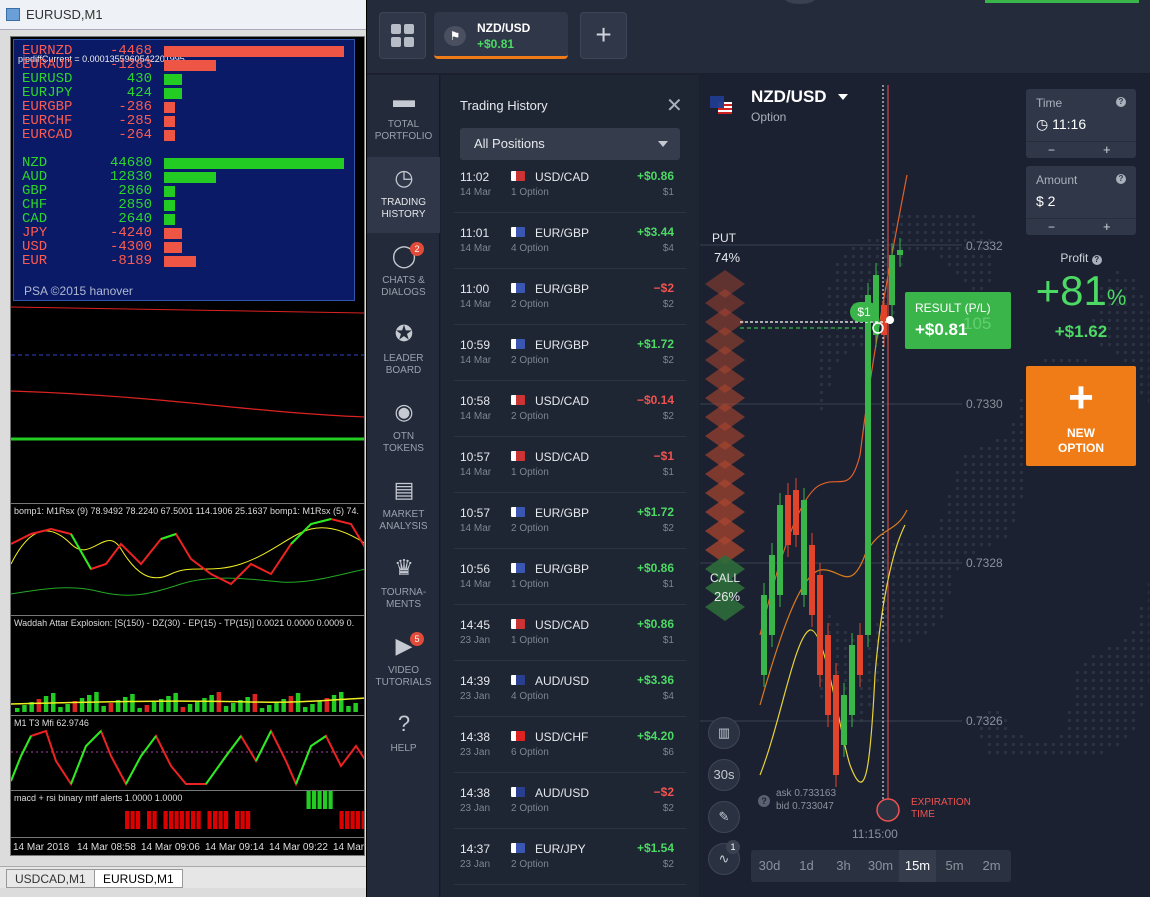  I want to click on alert-bar, so click(242, 820).